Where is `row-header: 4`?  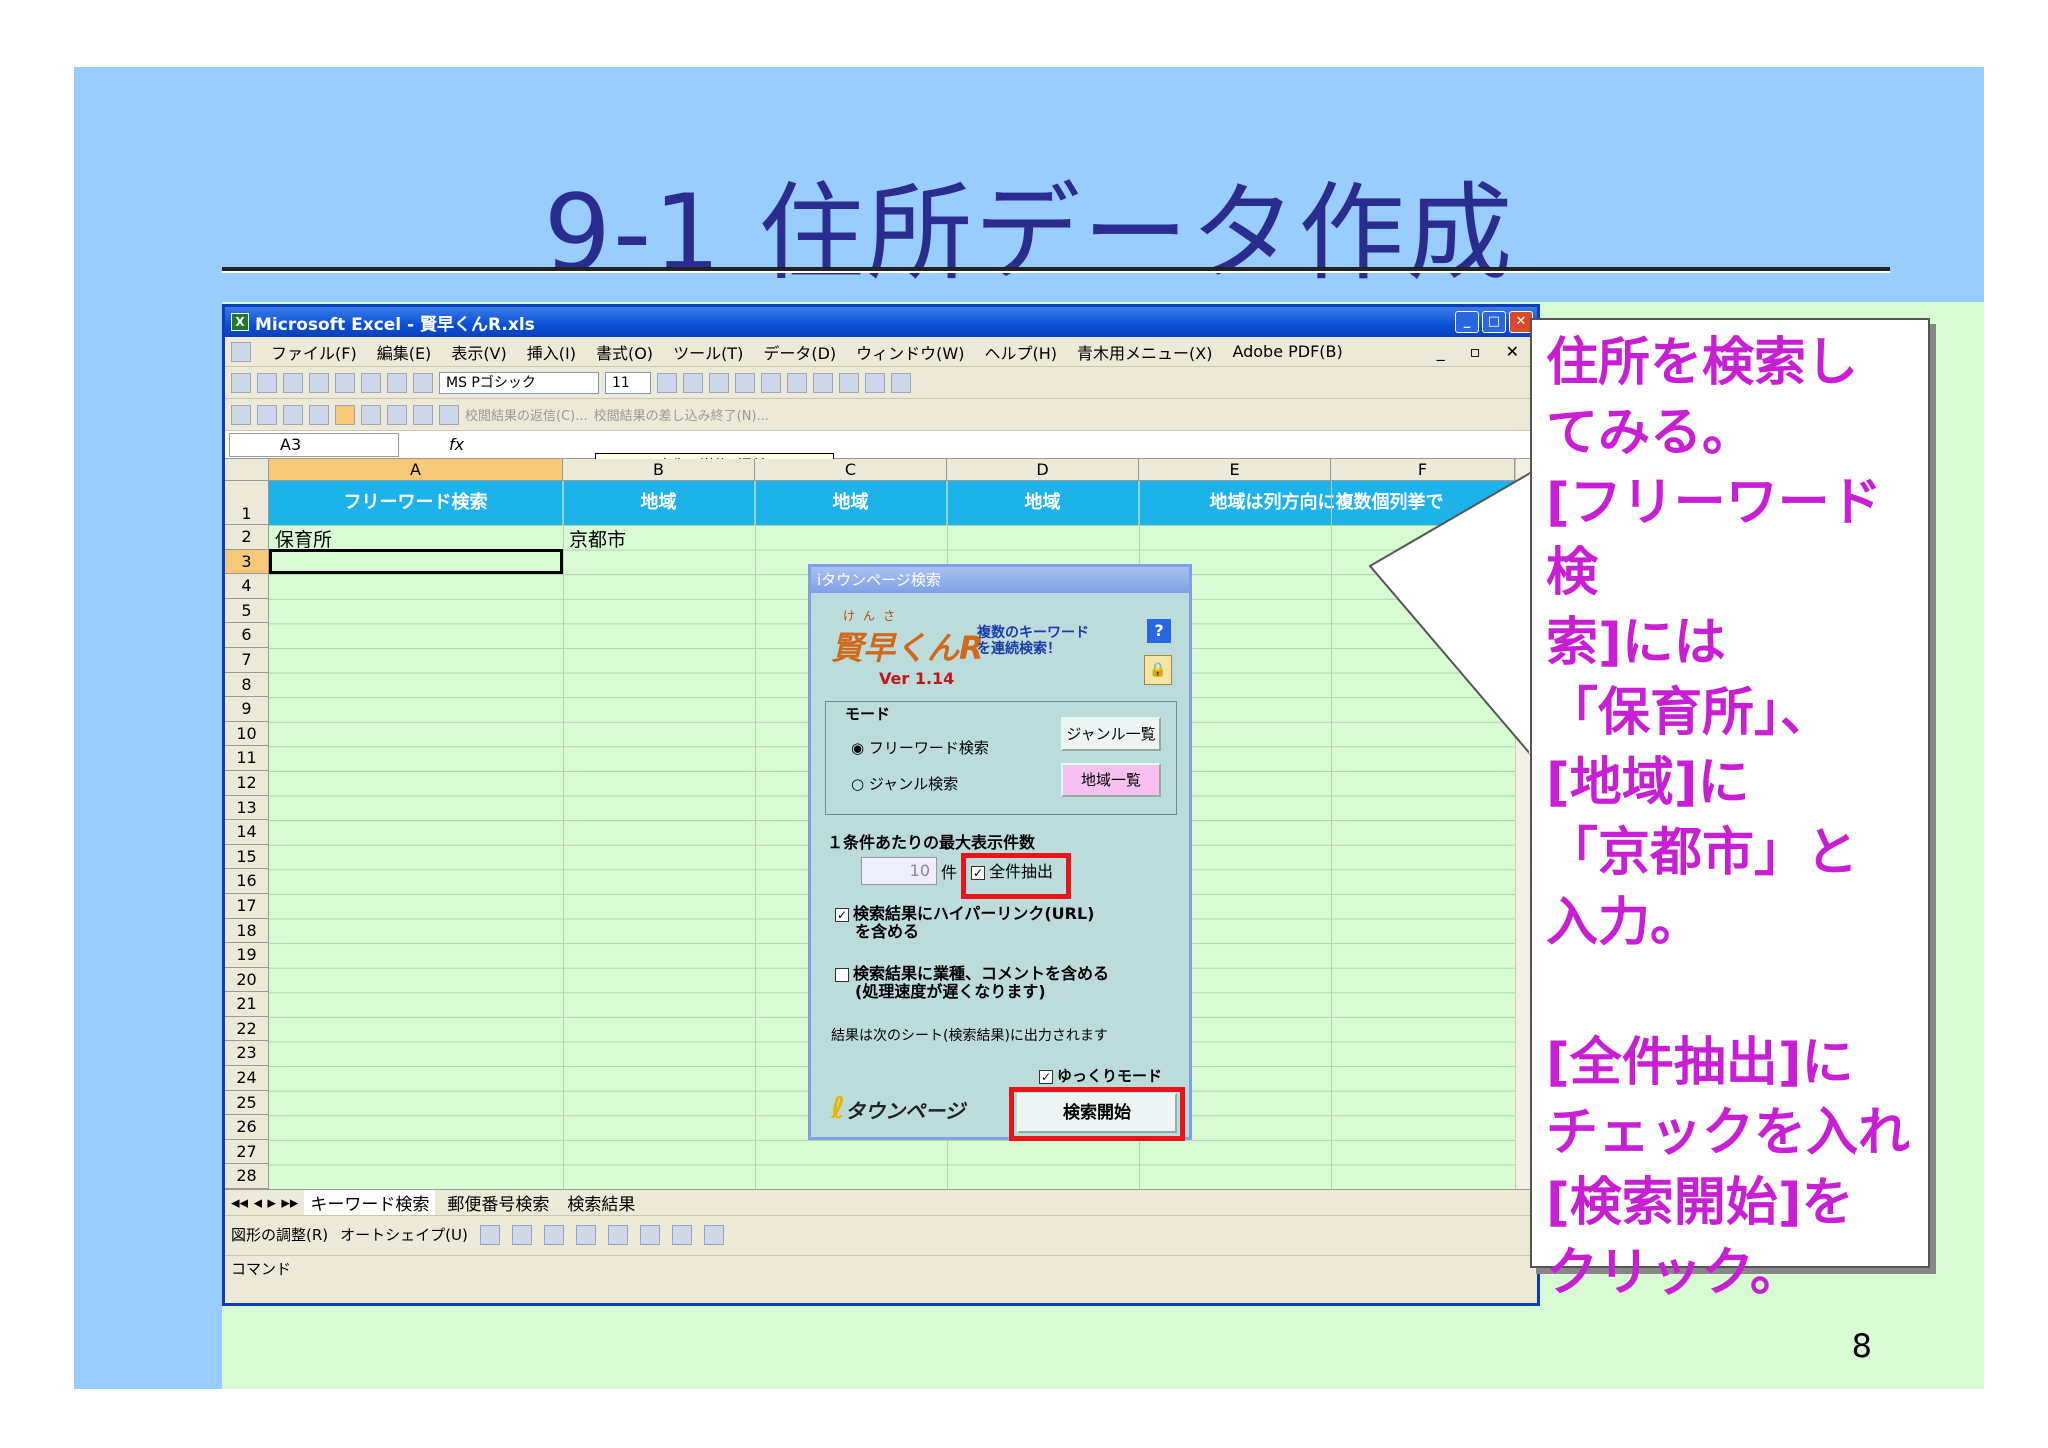 row-header: 4 is located at coordinates (247, 586).